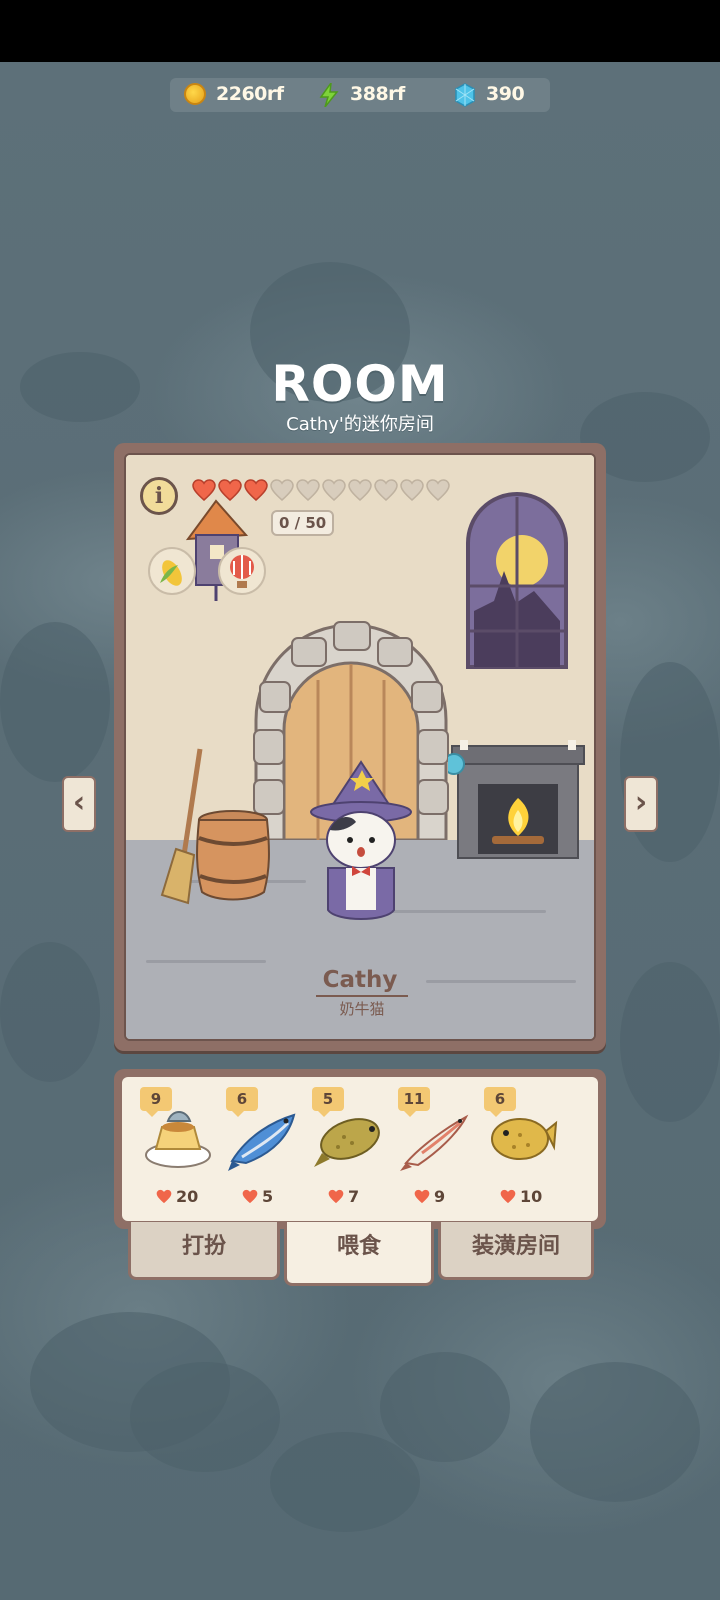 The image size is (720, 1600). What do you see at coordinates (354, 1196) in the screenshot?
I see `food-heart-amount: 7` at bounding box center [354, 1196].